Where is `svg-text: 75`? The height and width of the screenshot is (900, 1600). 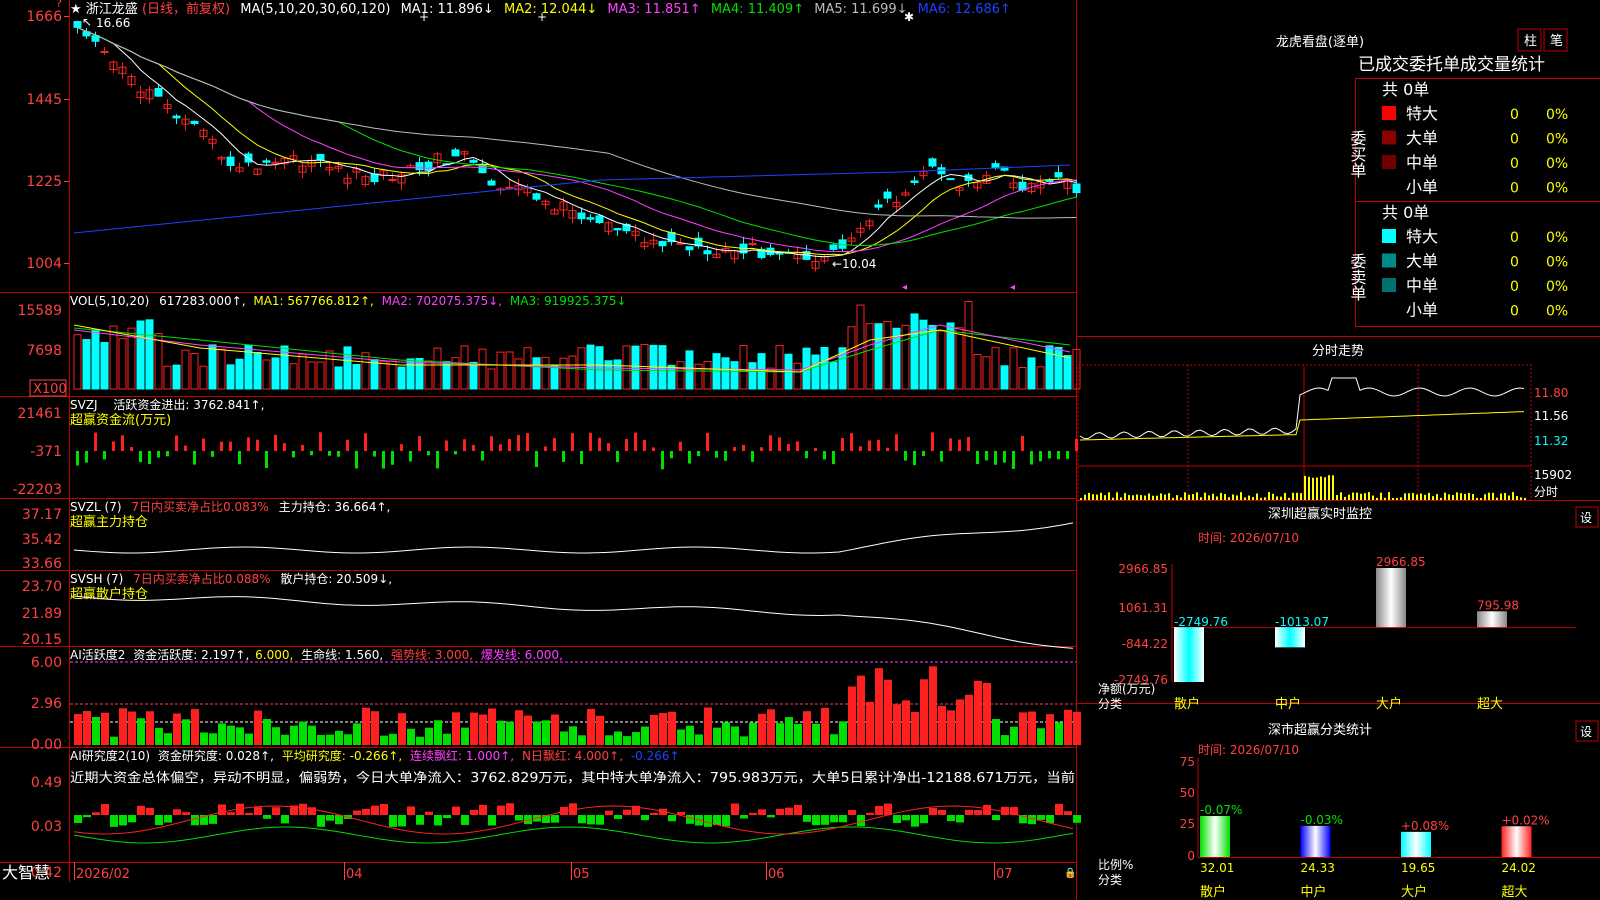
svg-text: 75 is located at coordinates (1187, 762).